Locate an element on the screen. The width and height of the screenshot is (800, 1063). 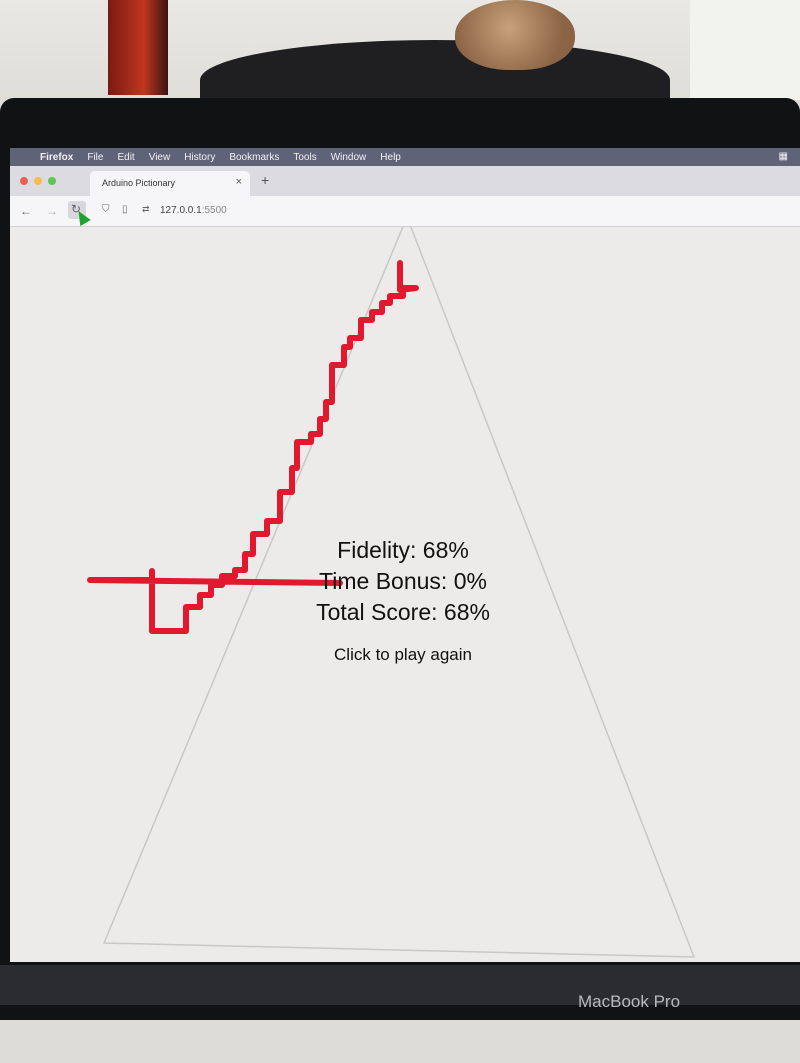
tab-bar: Arduino Pictionary × + is located at coordinates (405, 181).